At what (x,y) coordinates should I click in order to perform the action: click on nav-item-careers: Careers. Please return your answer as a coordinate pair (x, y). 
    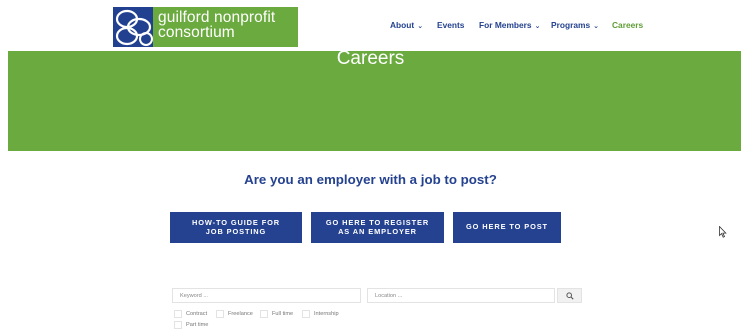
    Looking at the image, I should click on (627, 25).